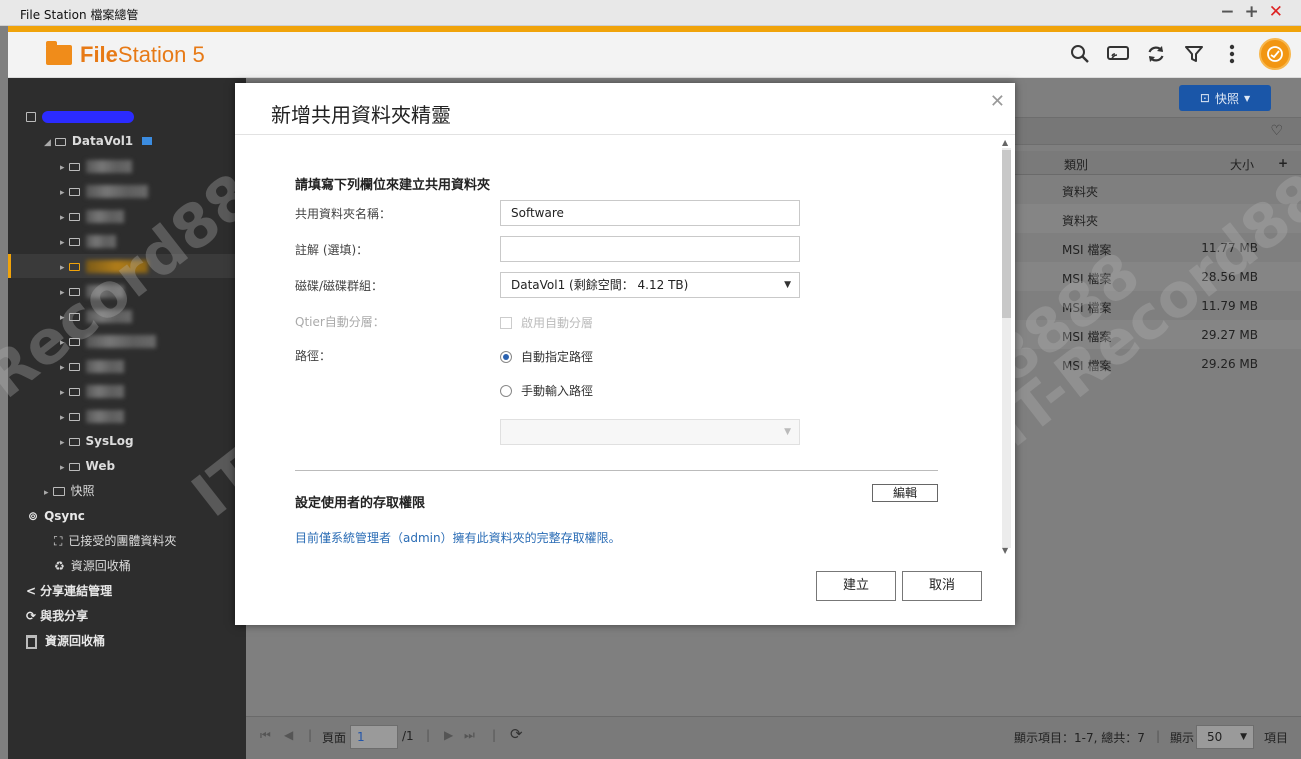 This screenshot has width=1301, height=759. Describe the element at coordinates (1118, 54) in the screenshot. I see `cast-icon` at that location.